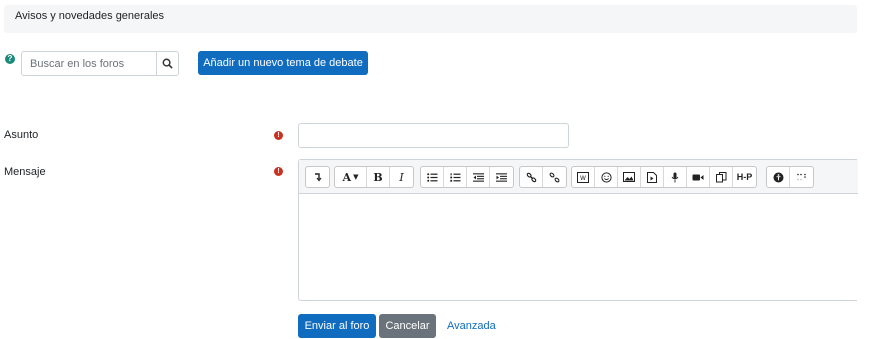 This screenshot has height=339, width=873. What do you see at coordinates (90, 16) in the screenshot?
I see `breadcrumb: Avisos y novedades generales` at bounding box center [90, 16].